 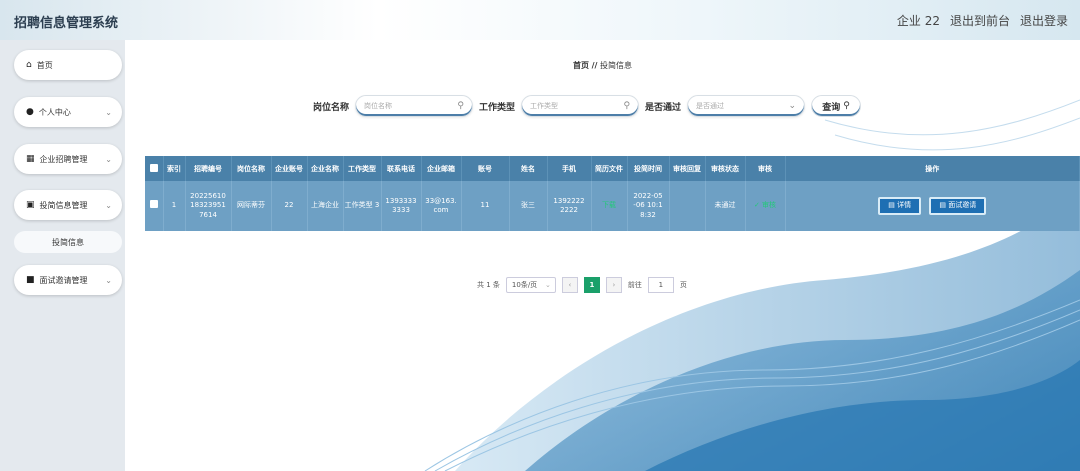 What do you see at coordinates (488, 285) in the screenshot?
I see `total-count: 共 1 条` at bounding box center [488, 285].